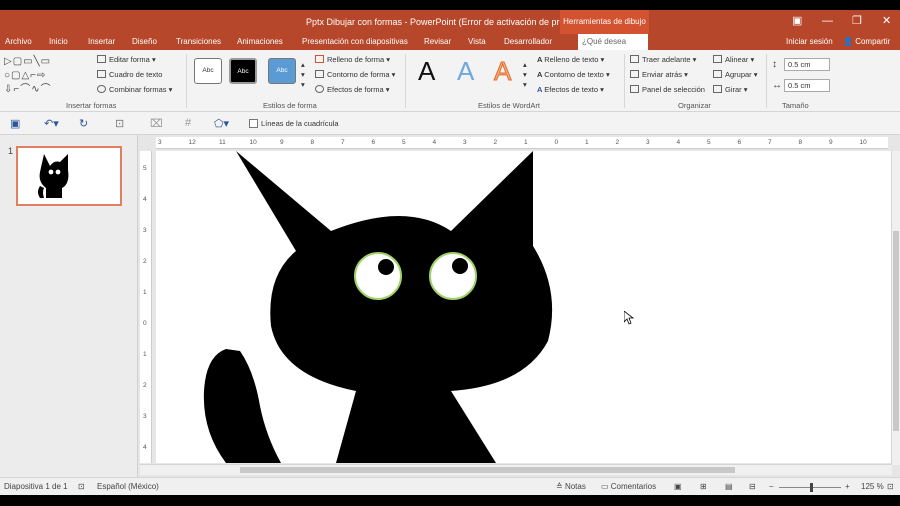  What do you see at coordinates (437, 41) in the screenshot?
I see `tab-revisar: Revisar` at bounding box center [437, 41].